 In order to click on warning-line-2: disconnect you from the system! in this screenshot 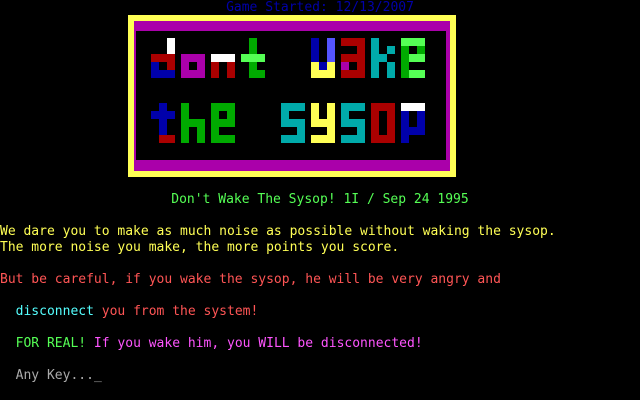, I will do `click(129, 304)`.